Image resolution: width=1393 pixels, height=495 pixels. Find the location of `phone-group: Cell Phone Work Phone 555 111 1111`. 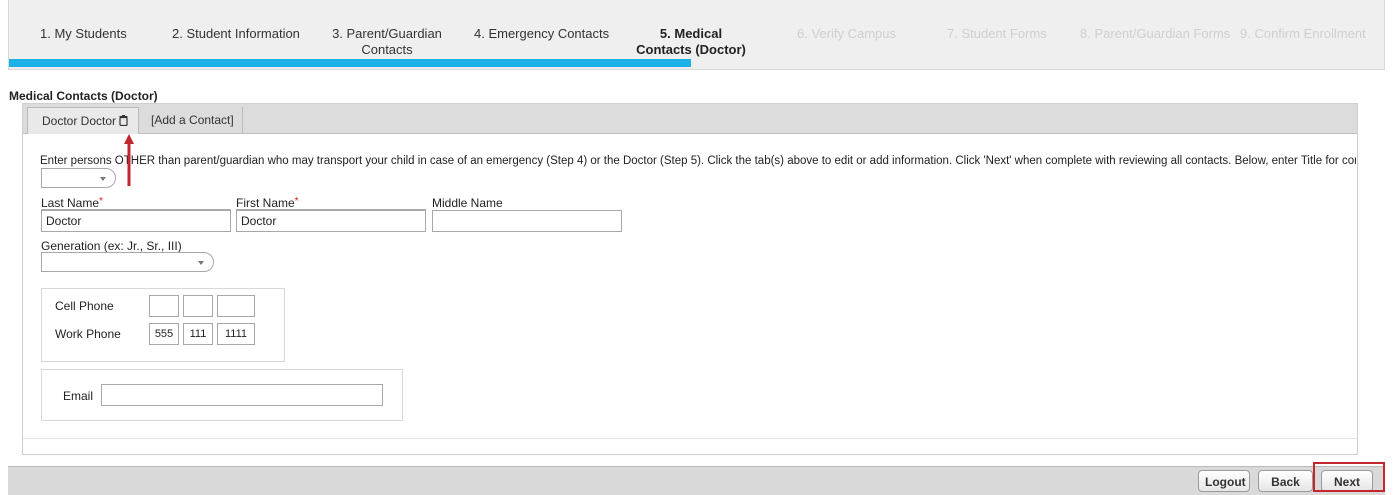

phone-group: Cell Phone Work Phone 555 111 1111 is located at coordinates (163, 325).